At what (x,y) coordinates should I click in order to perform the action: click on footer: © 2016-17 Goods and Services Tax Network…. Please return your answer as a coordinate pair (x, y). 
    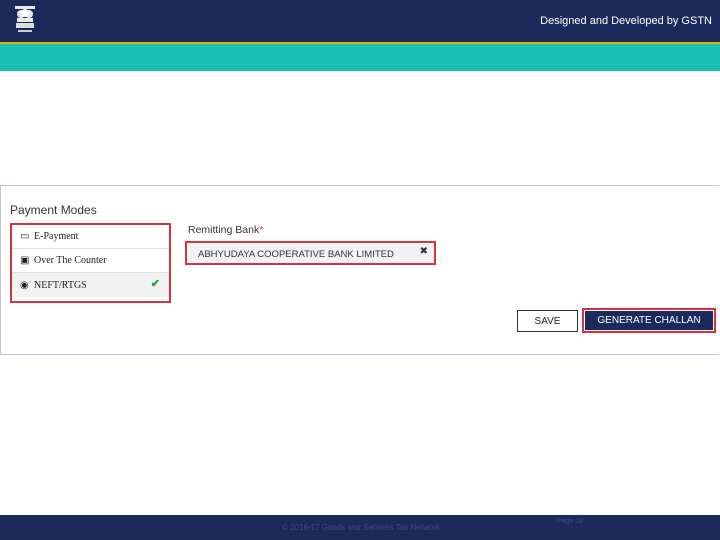
    Looking at the image, I should click on (360, 527).